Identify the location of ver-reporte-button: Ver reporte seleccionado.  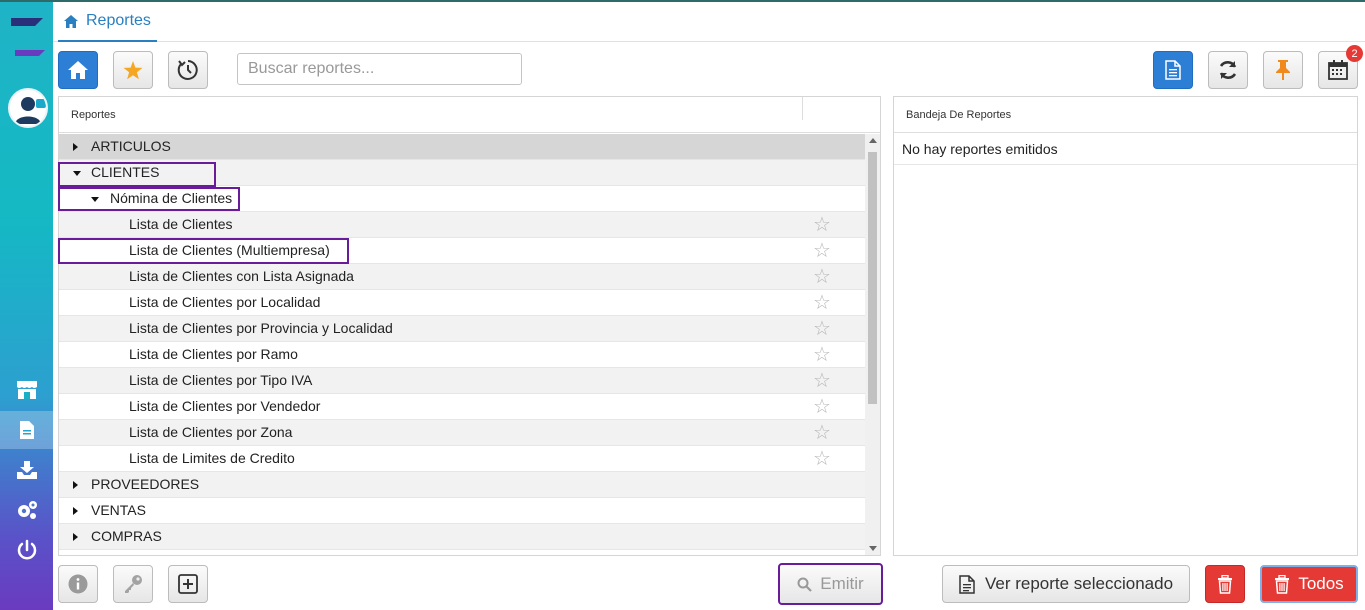
(1066, 584).